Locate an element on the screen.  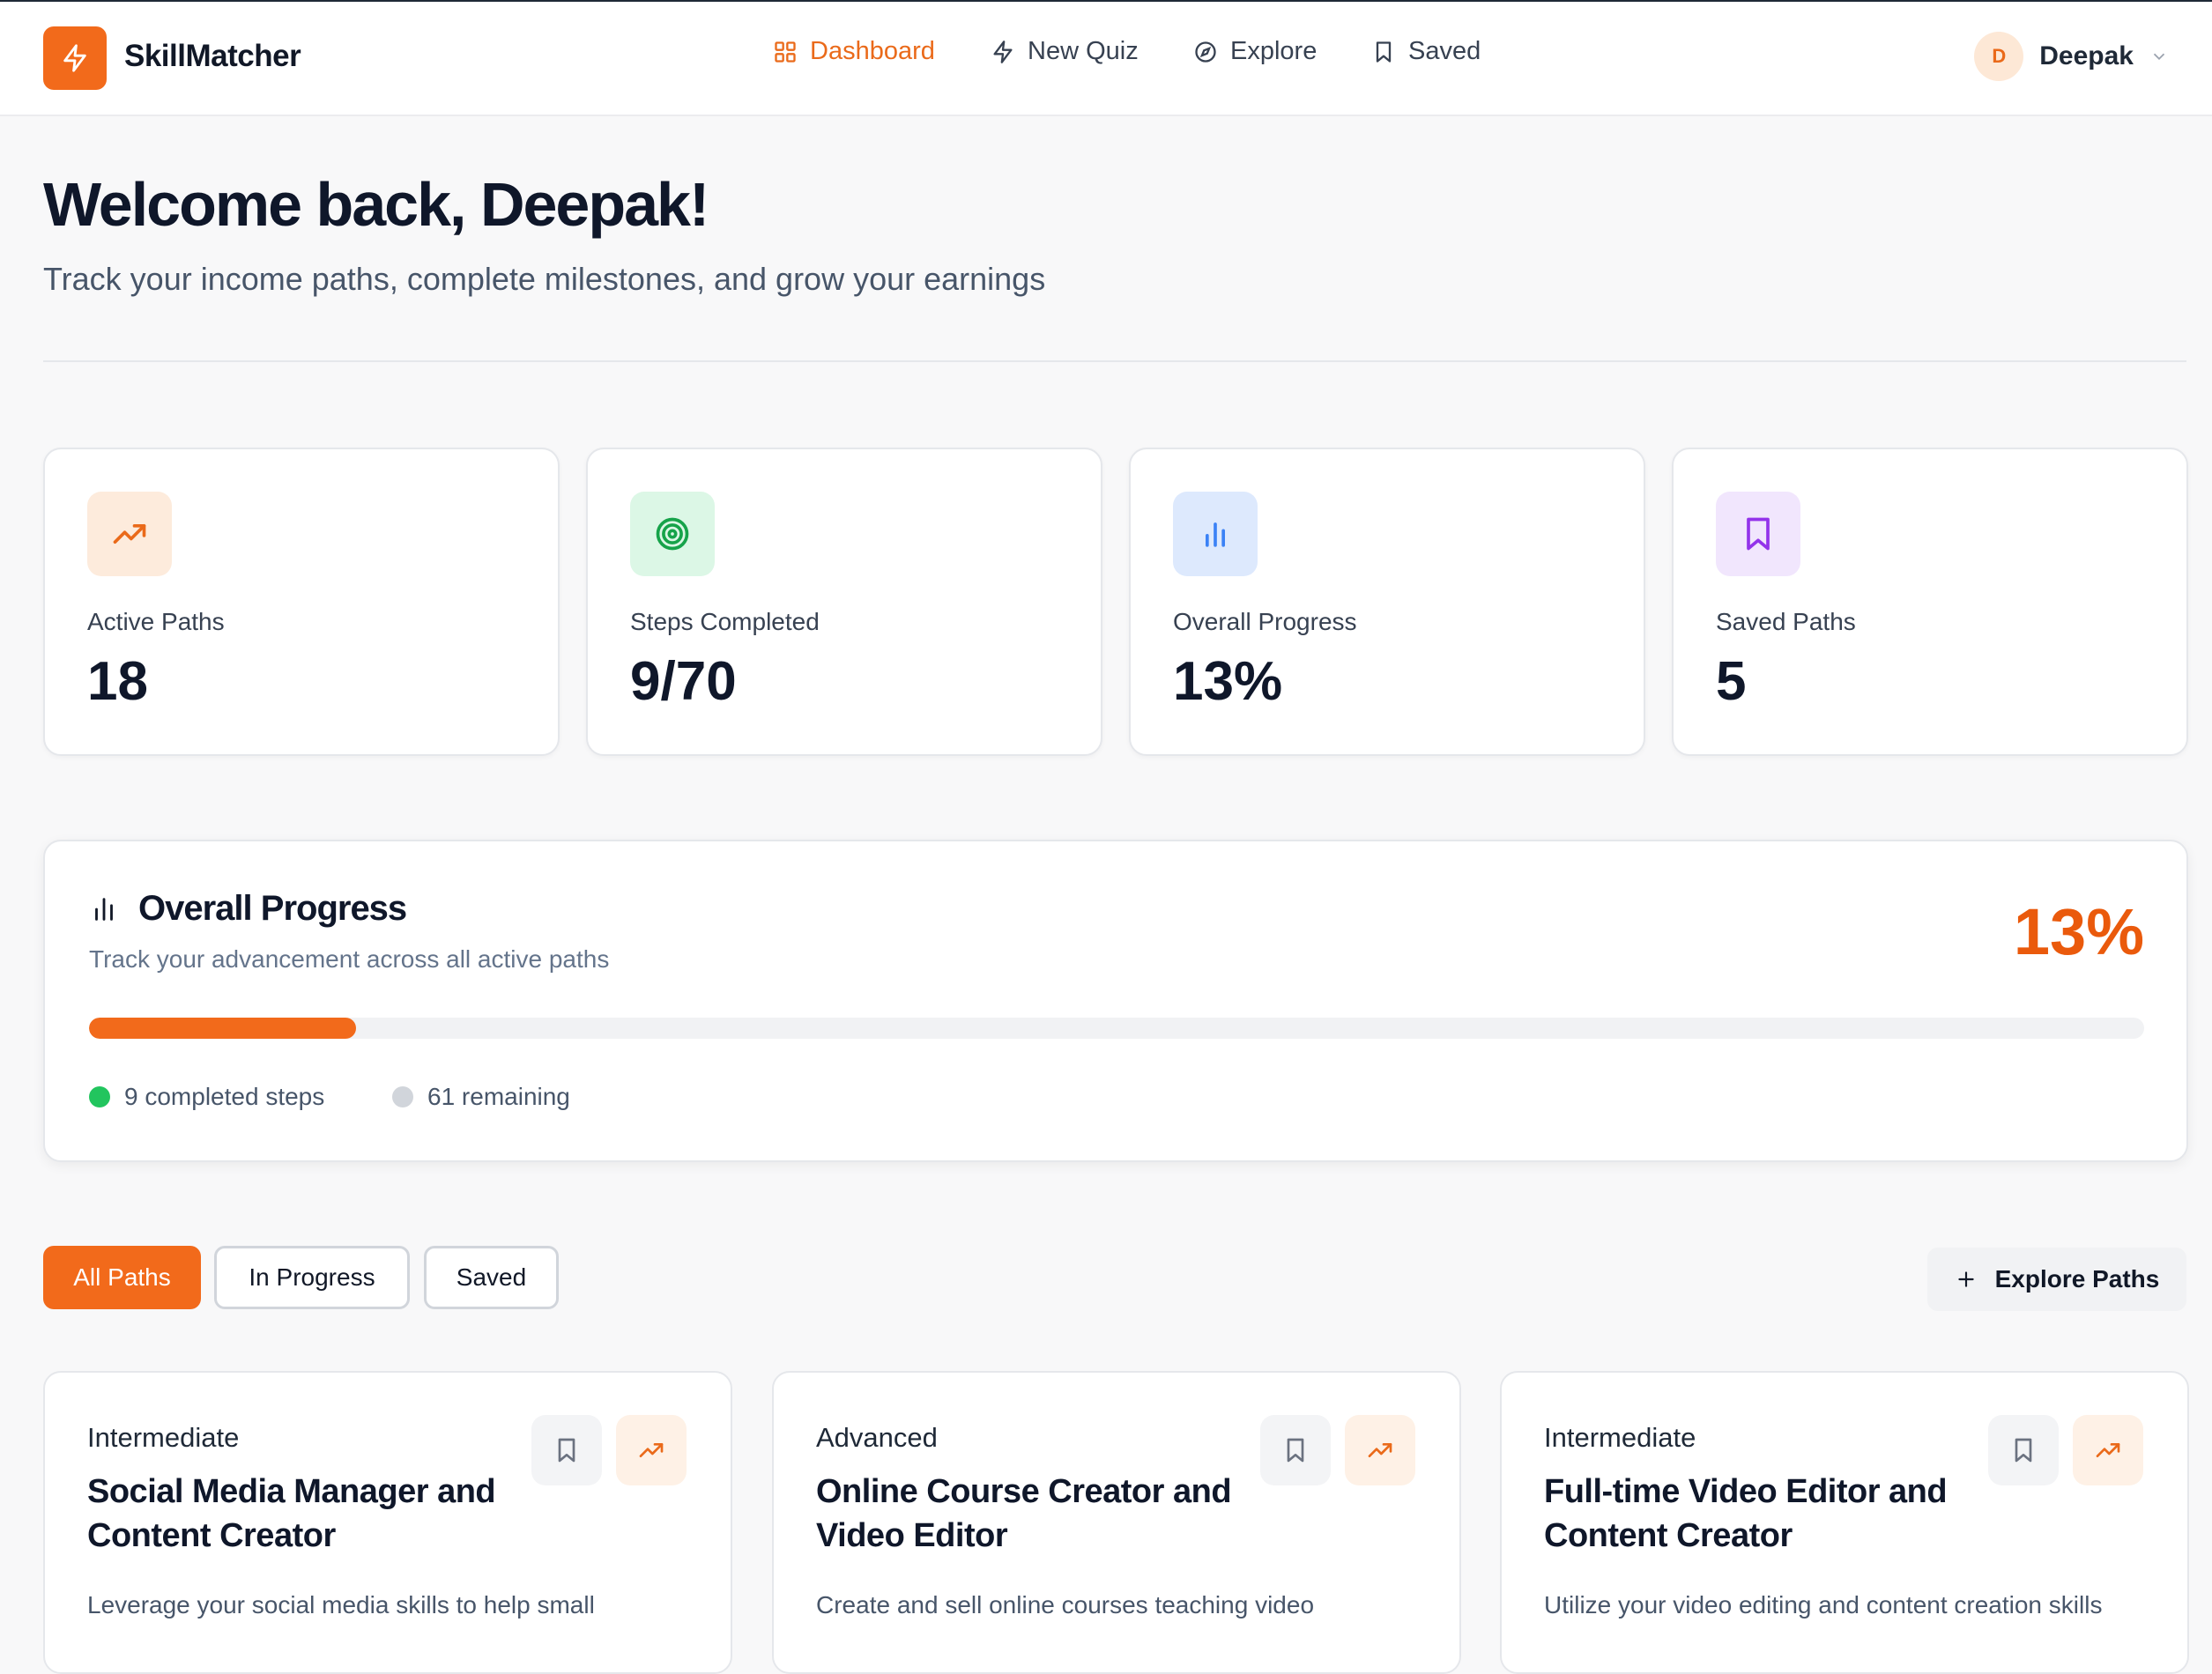
path-level: Advanced is located at coordinates (877, 1437).